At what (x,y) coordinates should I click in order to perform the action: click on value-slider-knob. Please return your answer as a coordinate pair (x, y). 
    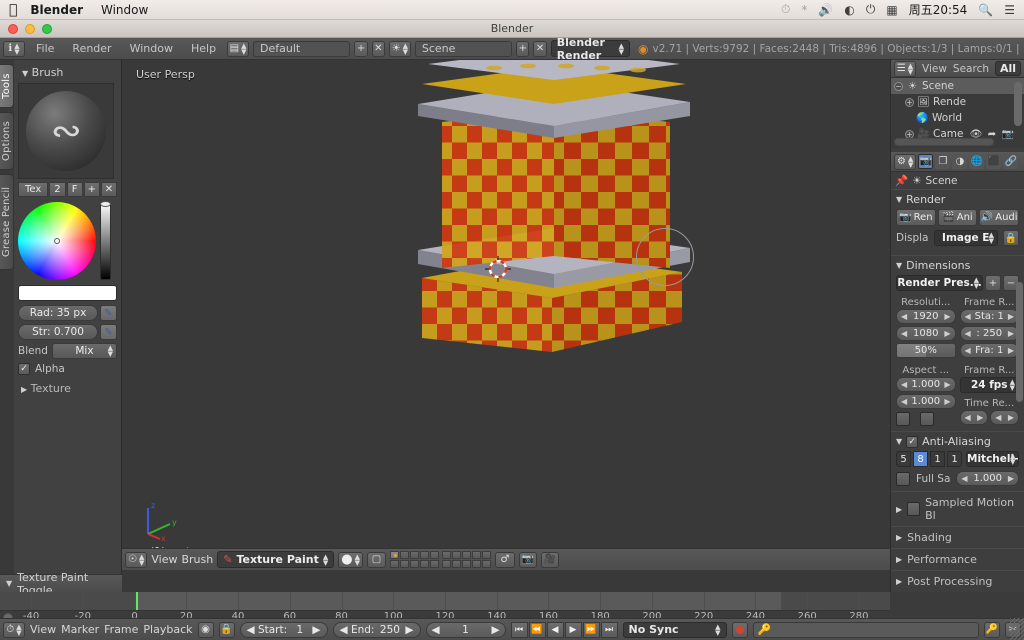
    Looking at the image, I should click on (105, 204).